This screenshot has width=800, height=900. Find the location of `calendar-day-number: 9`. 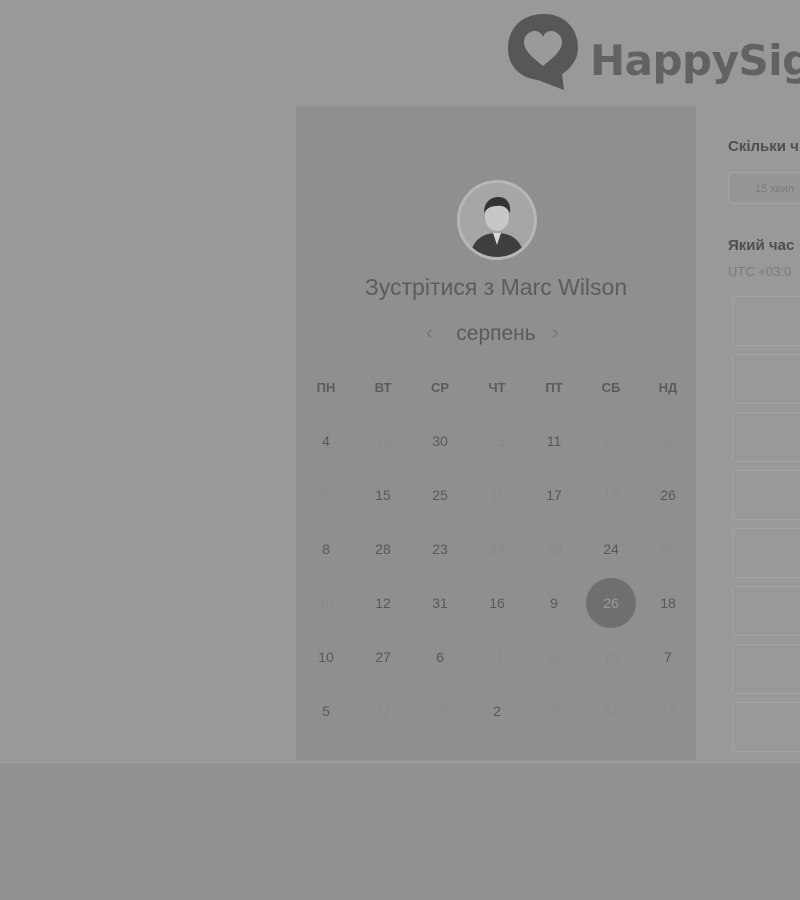

calendar-day-number: 9 is located at coordinates (554, 603).